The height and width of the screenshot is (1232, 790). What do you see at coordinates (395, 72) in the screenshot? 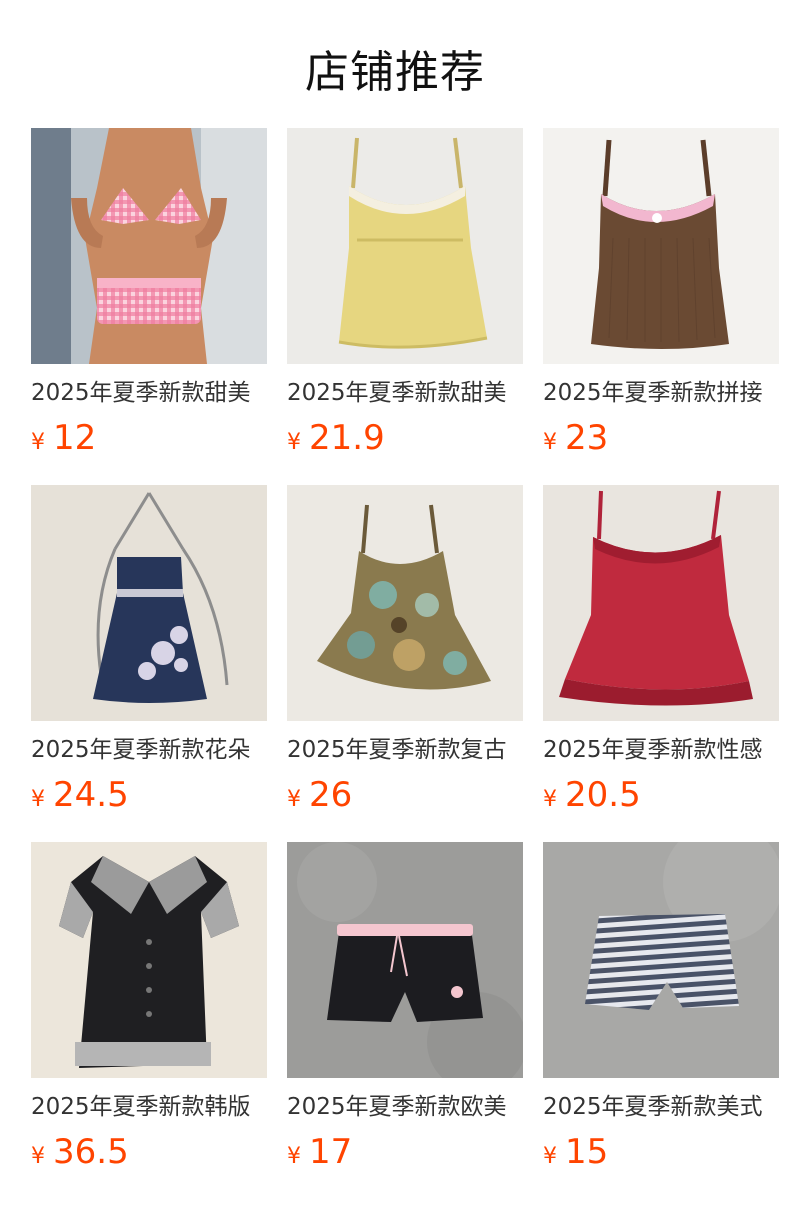
I see `page-title: 店铺推荐` at bounding box center [395, 72].